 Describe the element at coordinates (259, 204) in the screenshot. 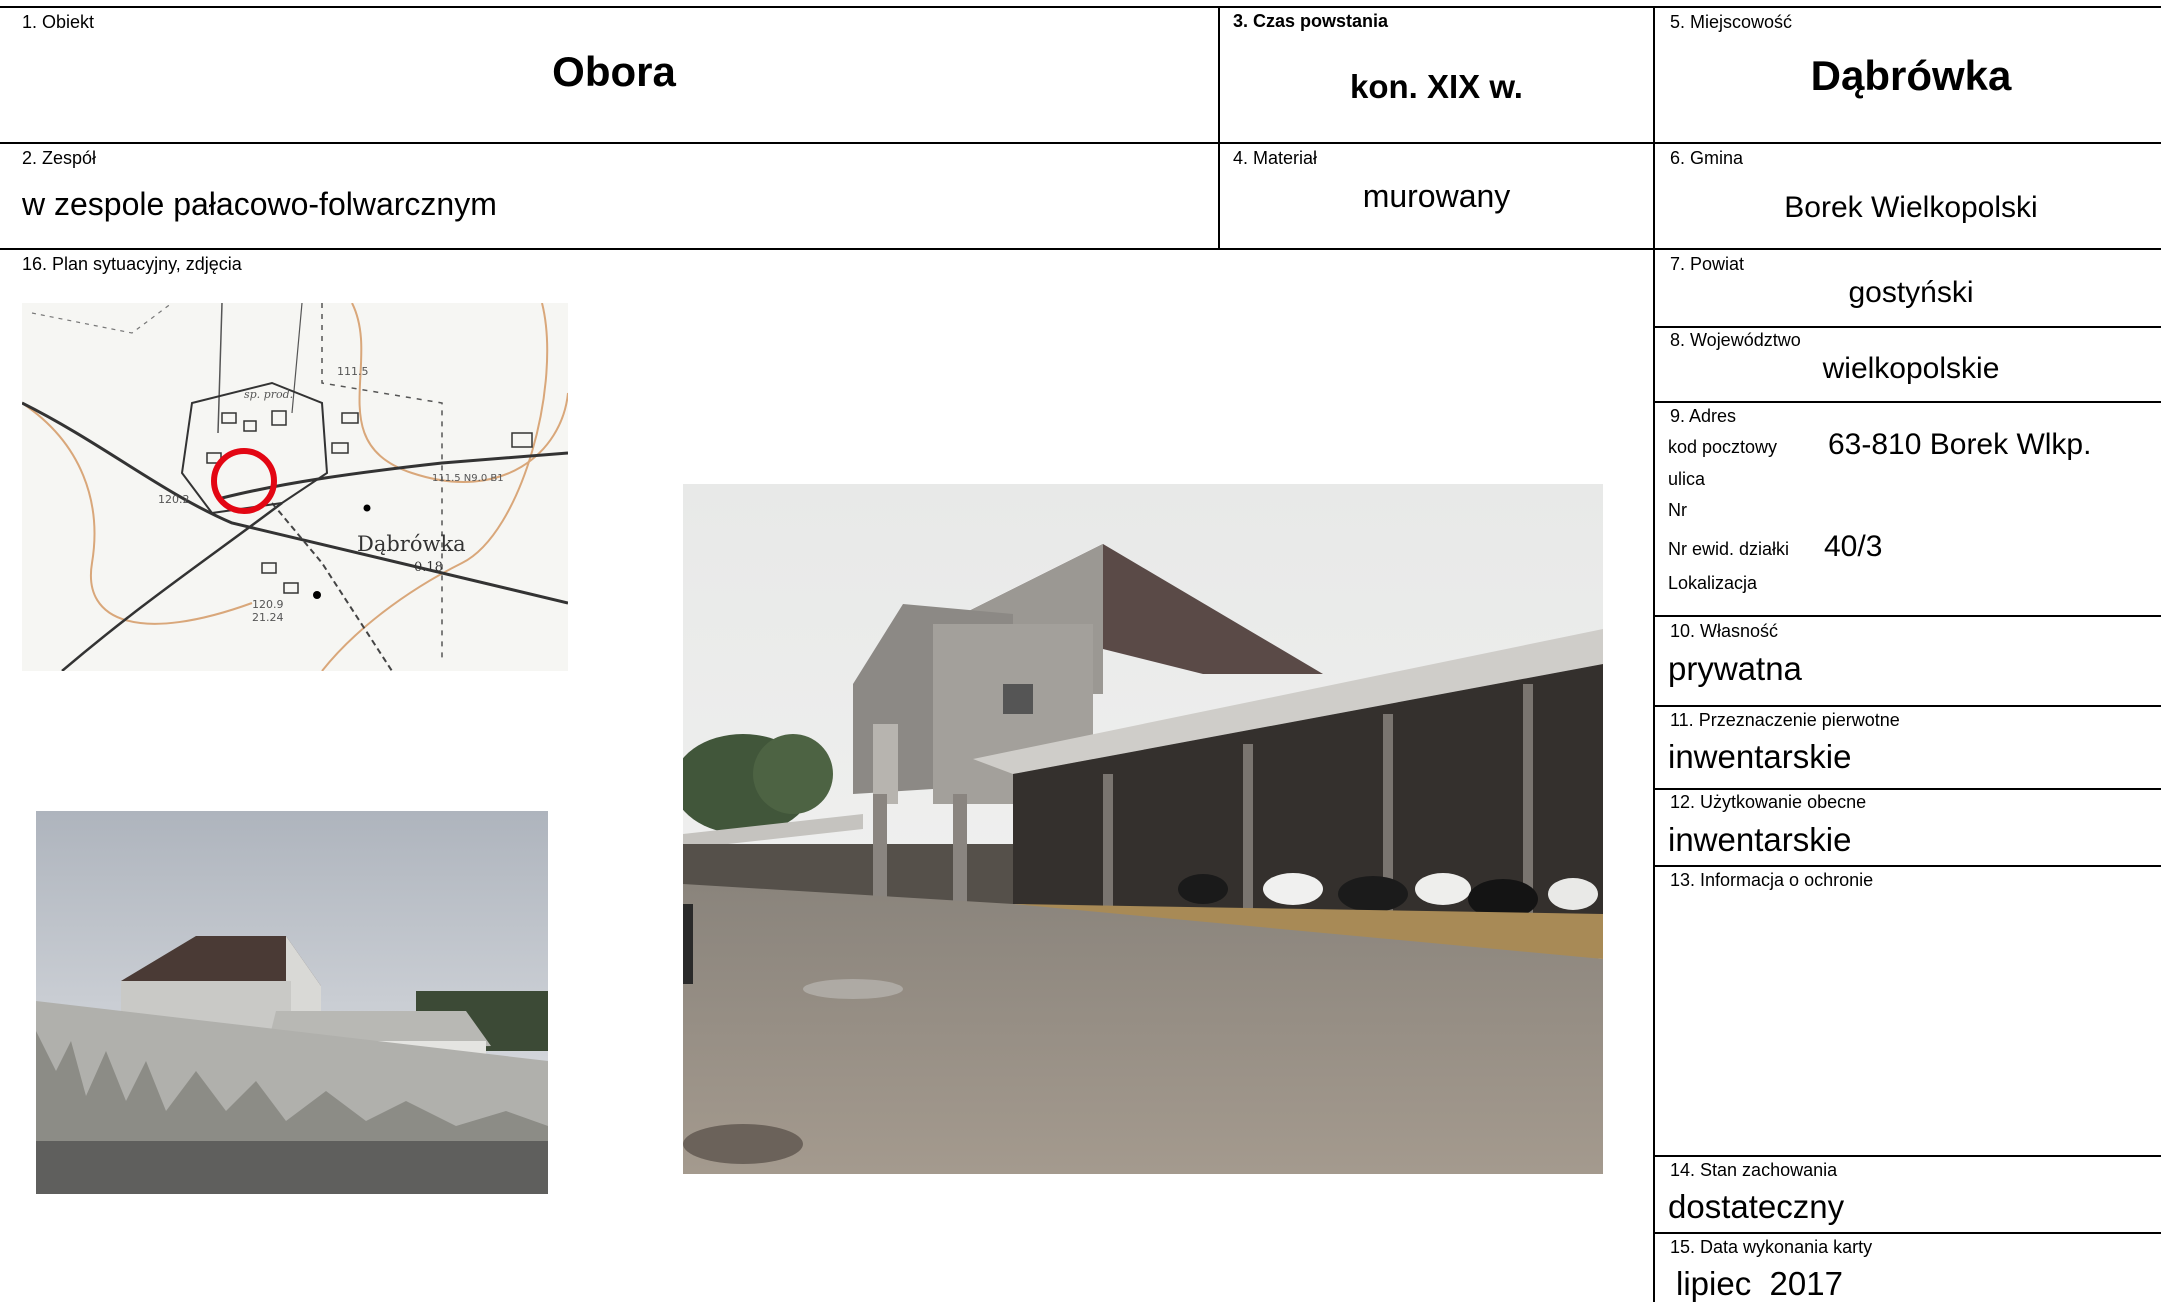

I see `zespol-value: w zespole pałacowo-folwarcznym` at that location.